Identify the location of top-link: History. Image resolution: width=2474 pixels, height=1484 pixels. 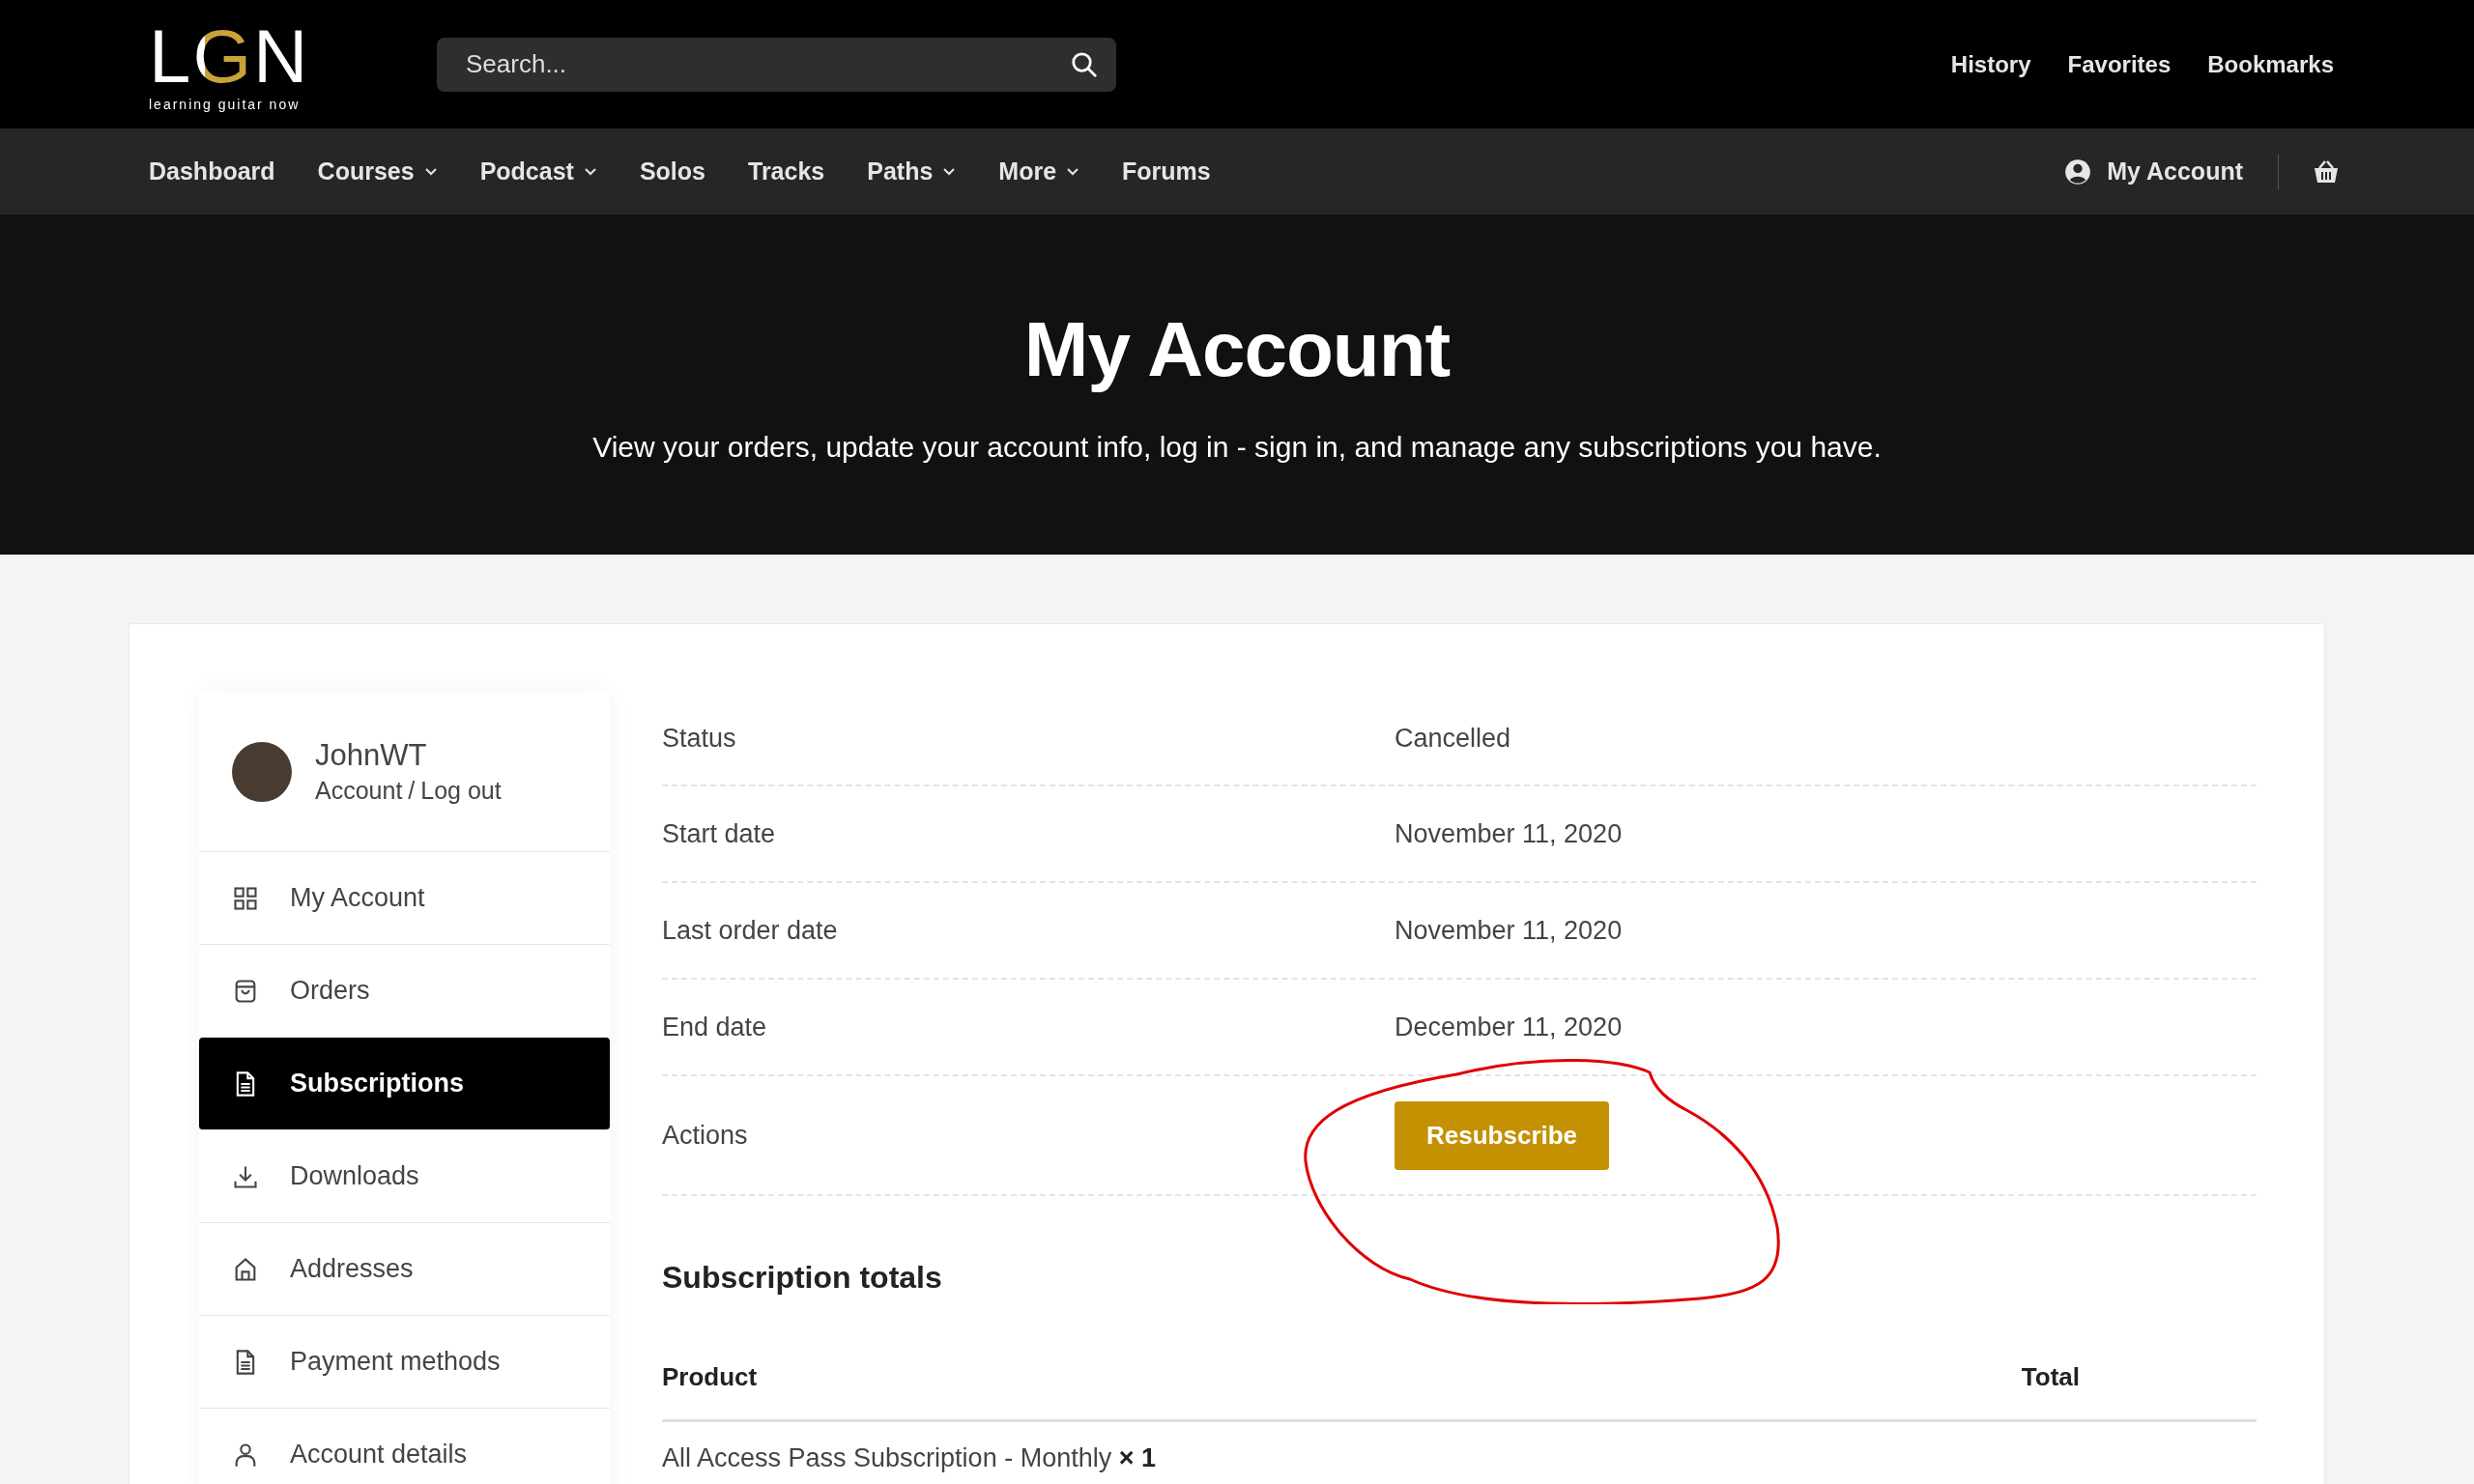
(1991, 64).